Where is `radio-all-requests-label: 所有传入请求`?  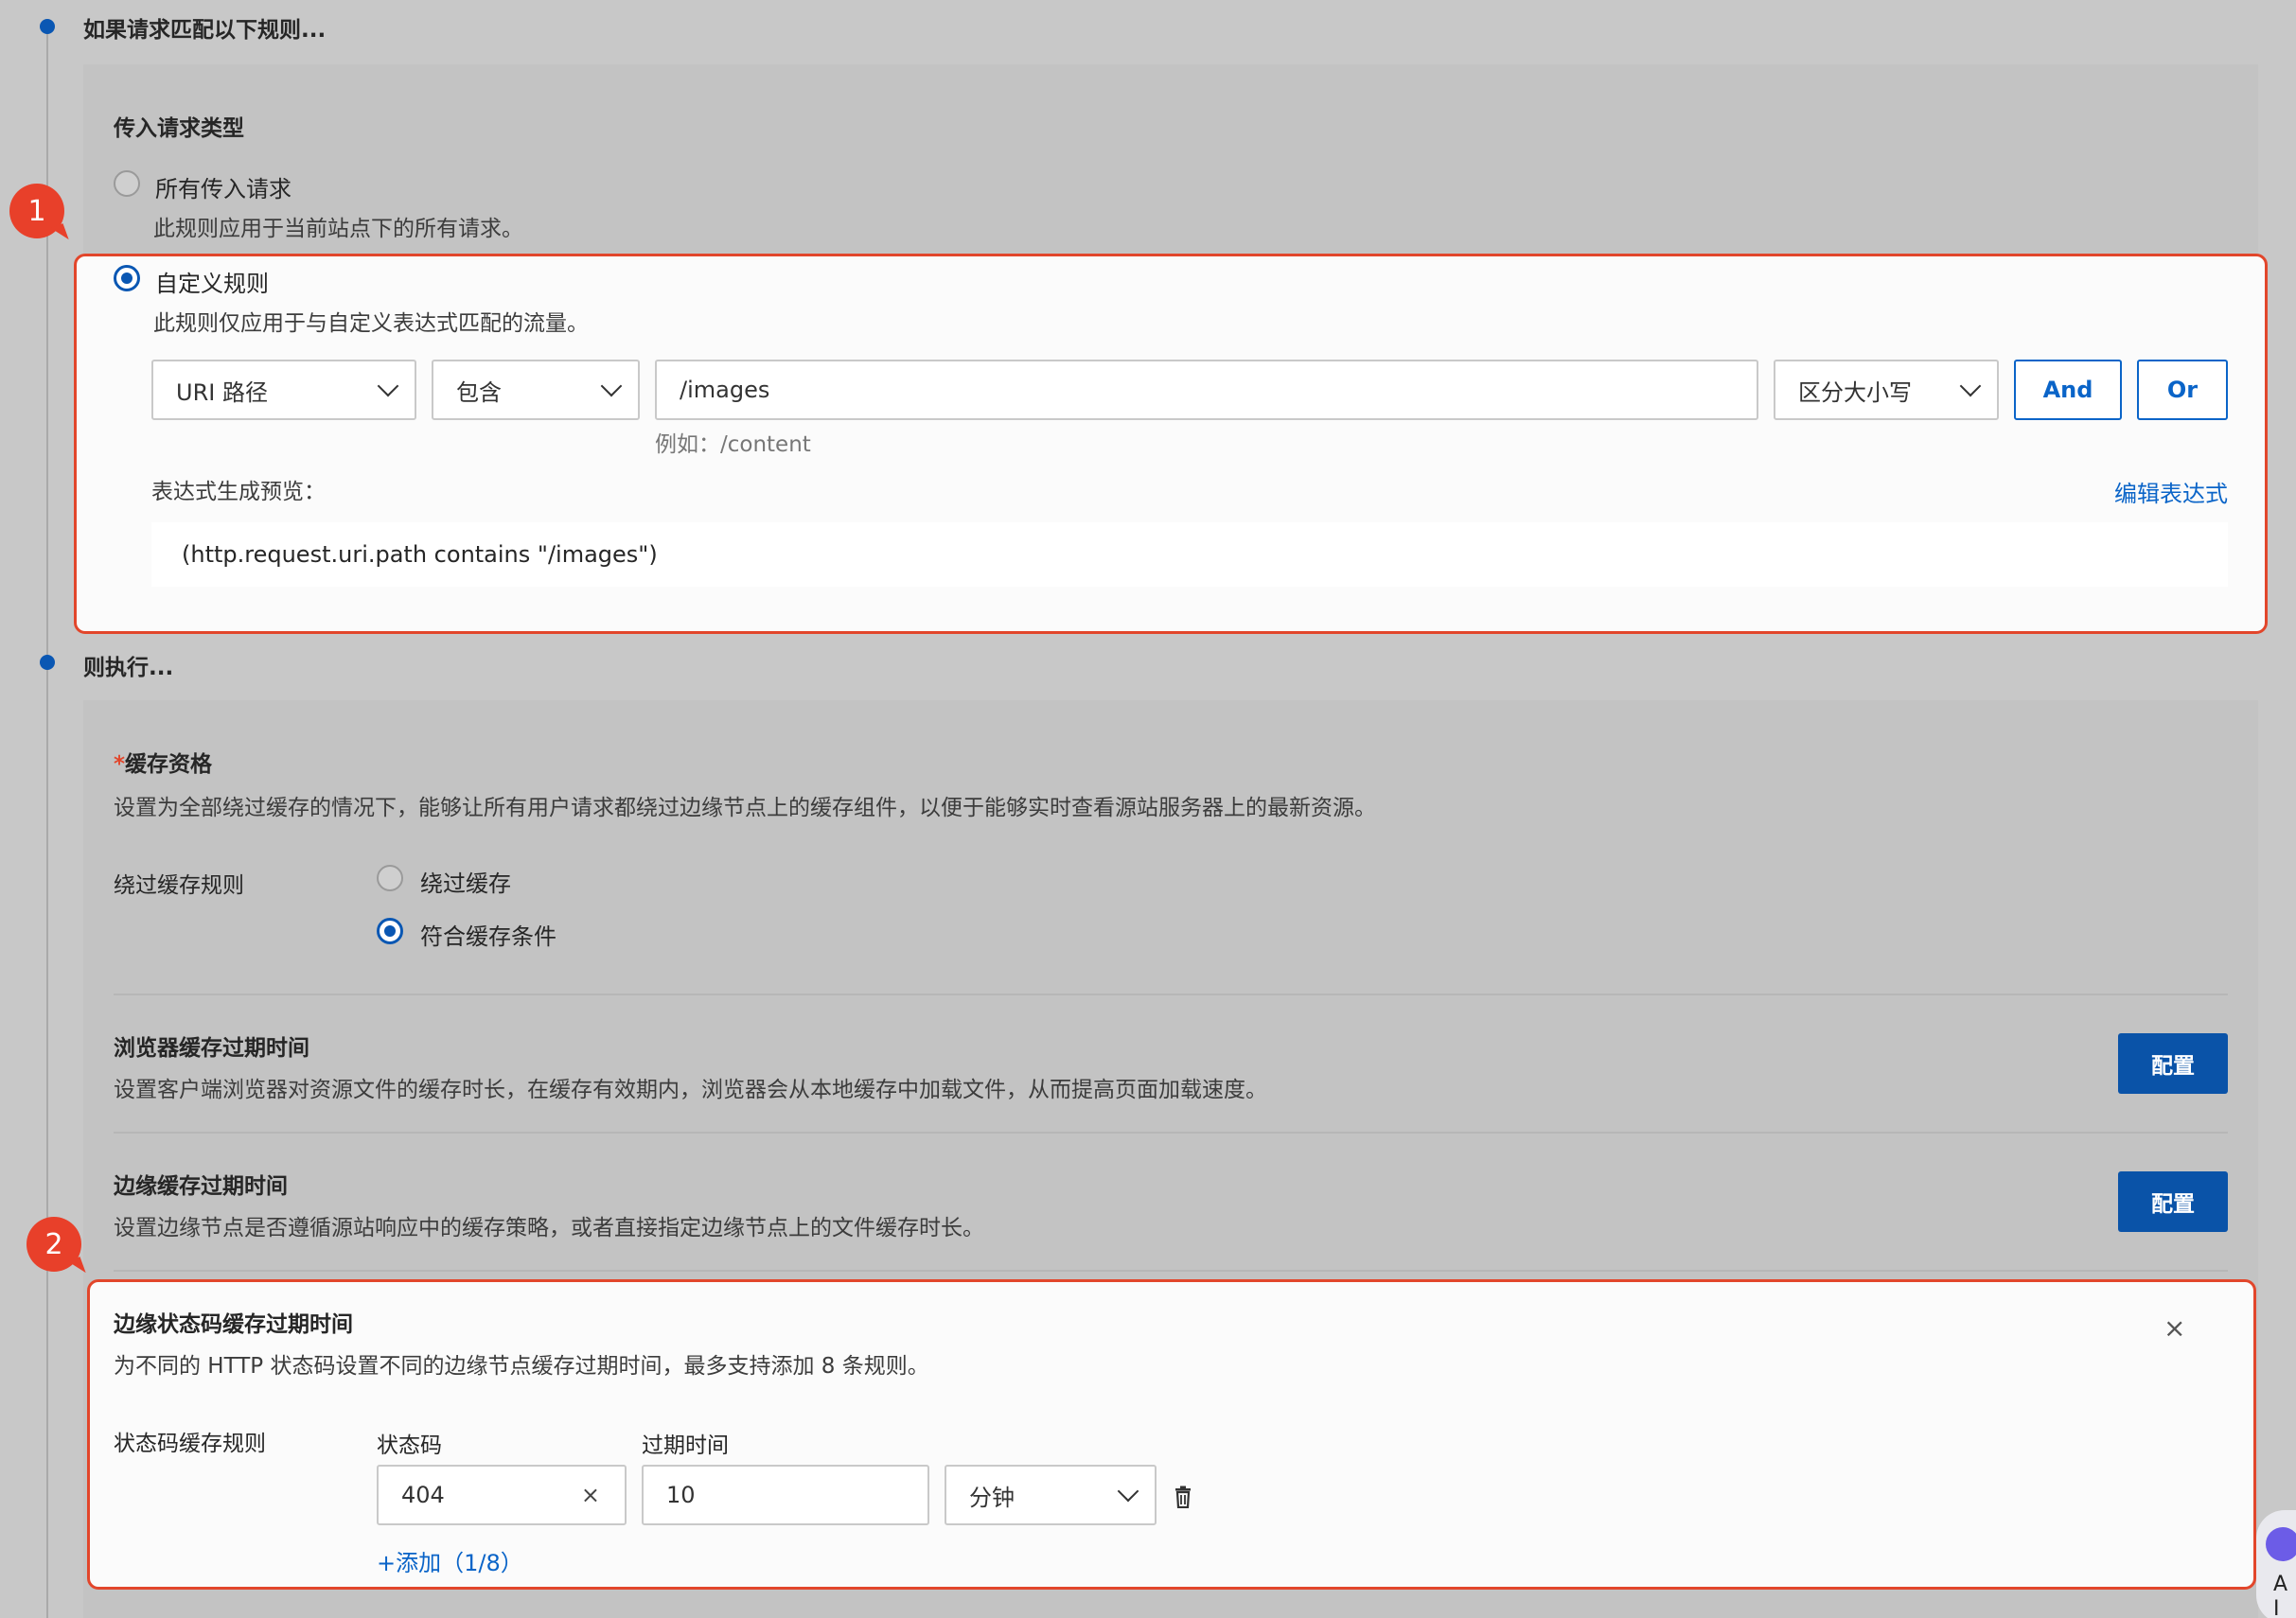 radio-all-requests-label: 所有传入请求 is located at coordinates (223, 186).